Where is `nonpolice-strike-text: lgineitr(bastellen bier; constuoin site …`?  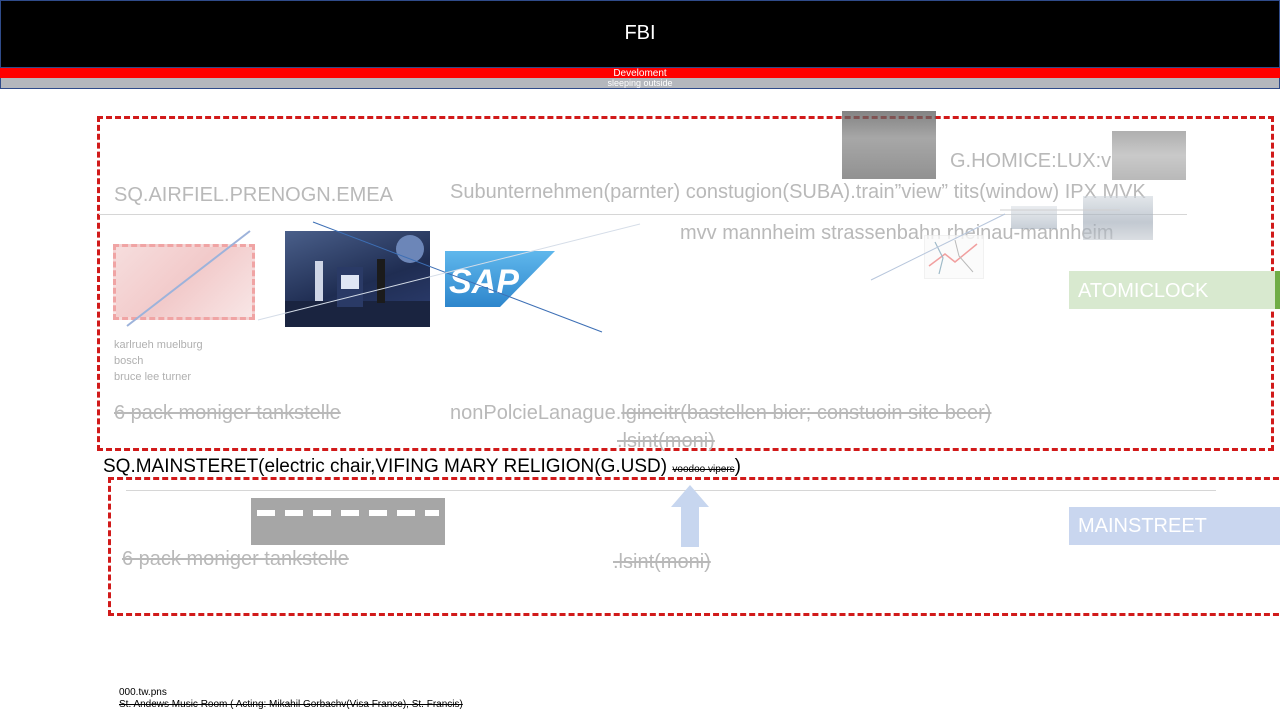
nonpolice-strike-text: lgineitr(bastellen bier; constuoin site … is located at coordinates (806, 413).